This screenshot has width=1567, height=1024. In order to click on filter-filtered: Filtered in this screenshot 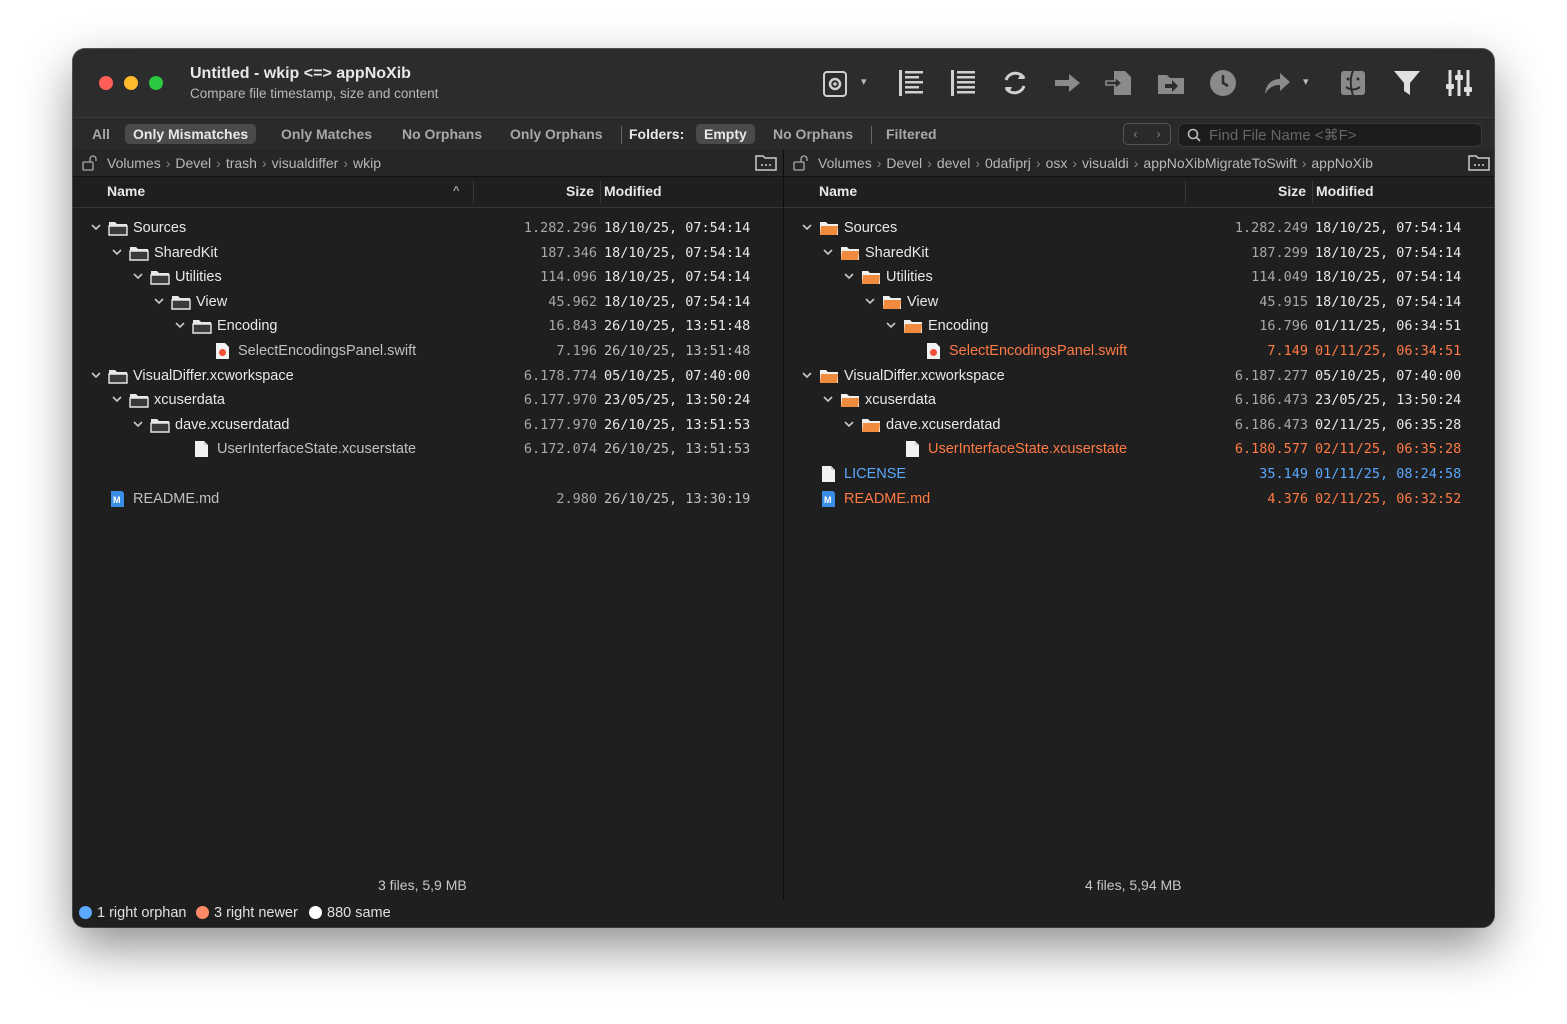, I will do `click(911, 134)`.